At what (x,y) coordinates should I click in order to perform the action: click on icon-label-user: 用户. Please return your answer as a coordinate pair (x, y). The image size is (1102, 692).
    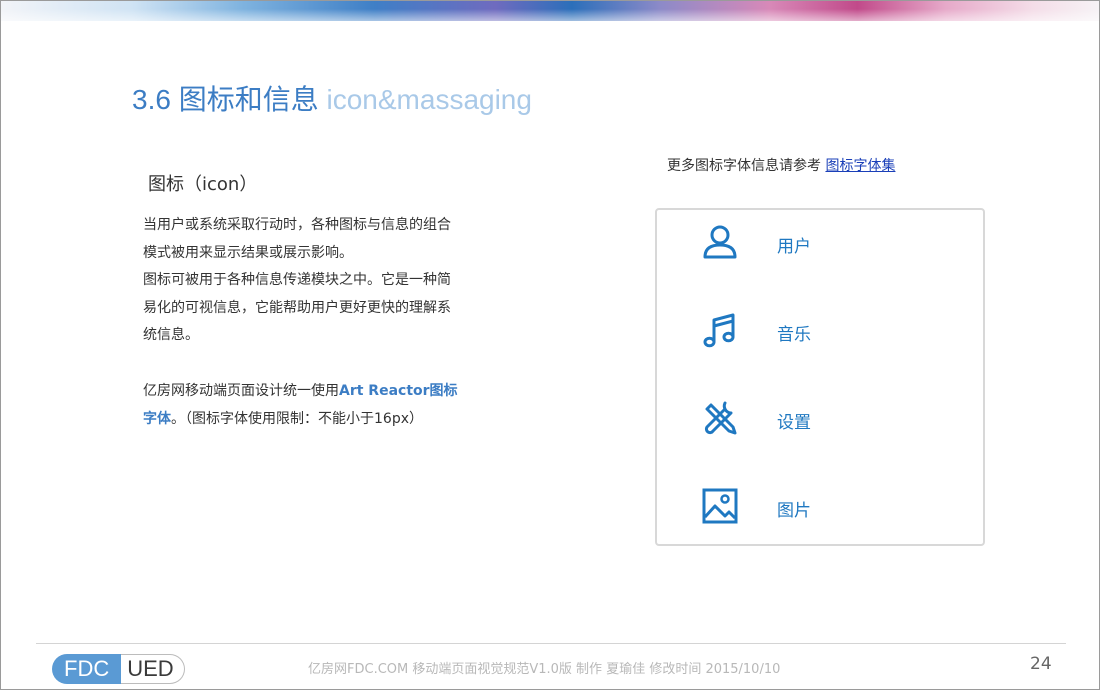
    Looking at the image, I should click on (794, 247).